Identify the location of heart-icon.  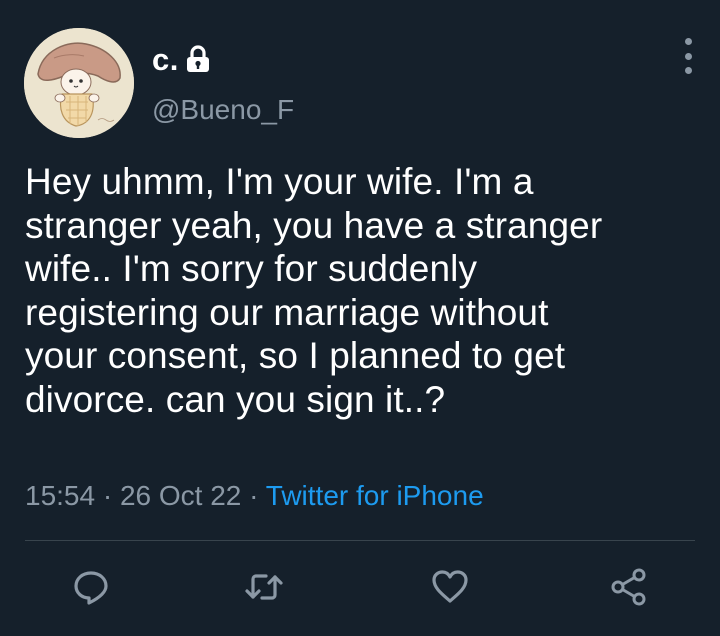
(450, 586).